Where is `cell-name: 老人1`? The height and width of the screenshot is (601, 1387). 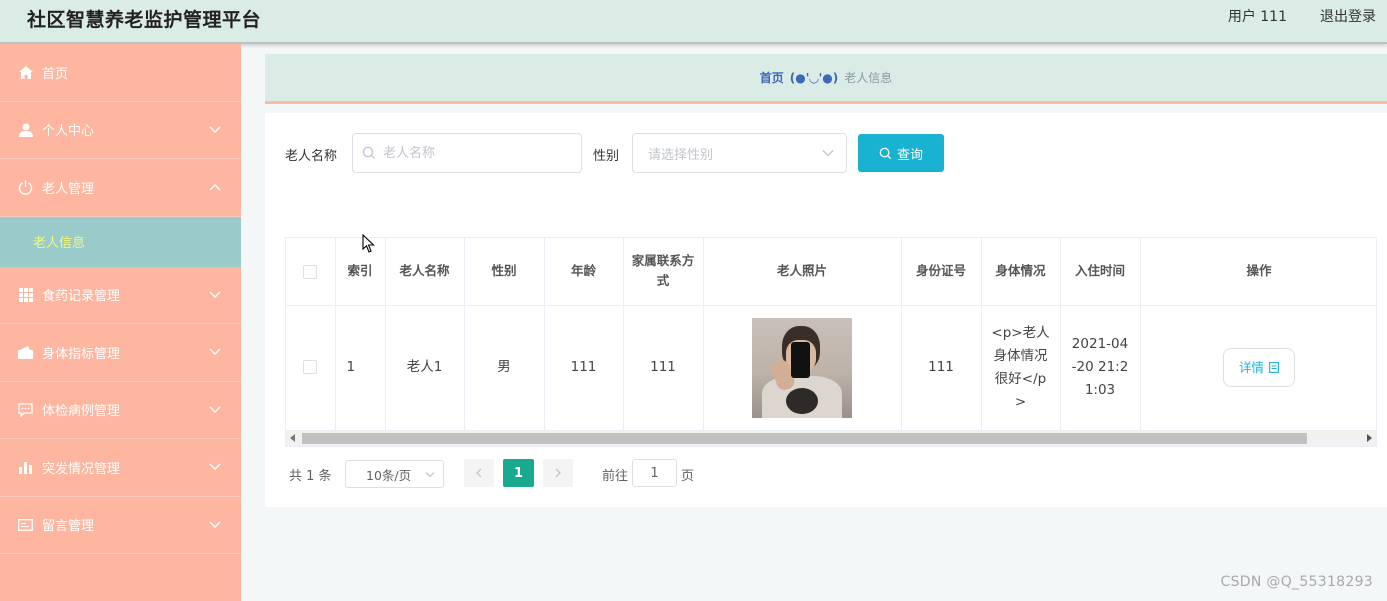 cell-name: 老人1 is located at coordinates (425, 368).